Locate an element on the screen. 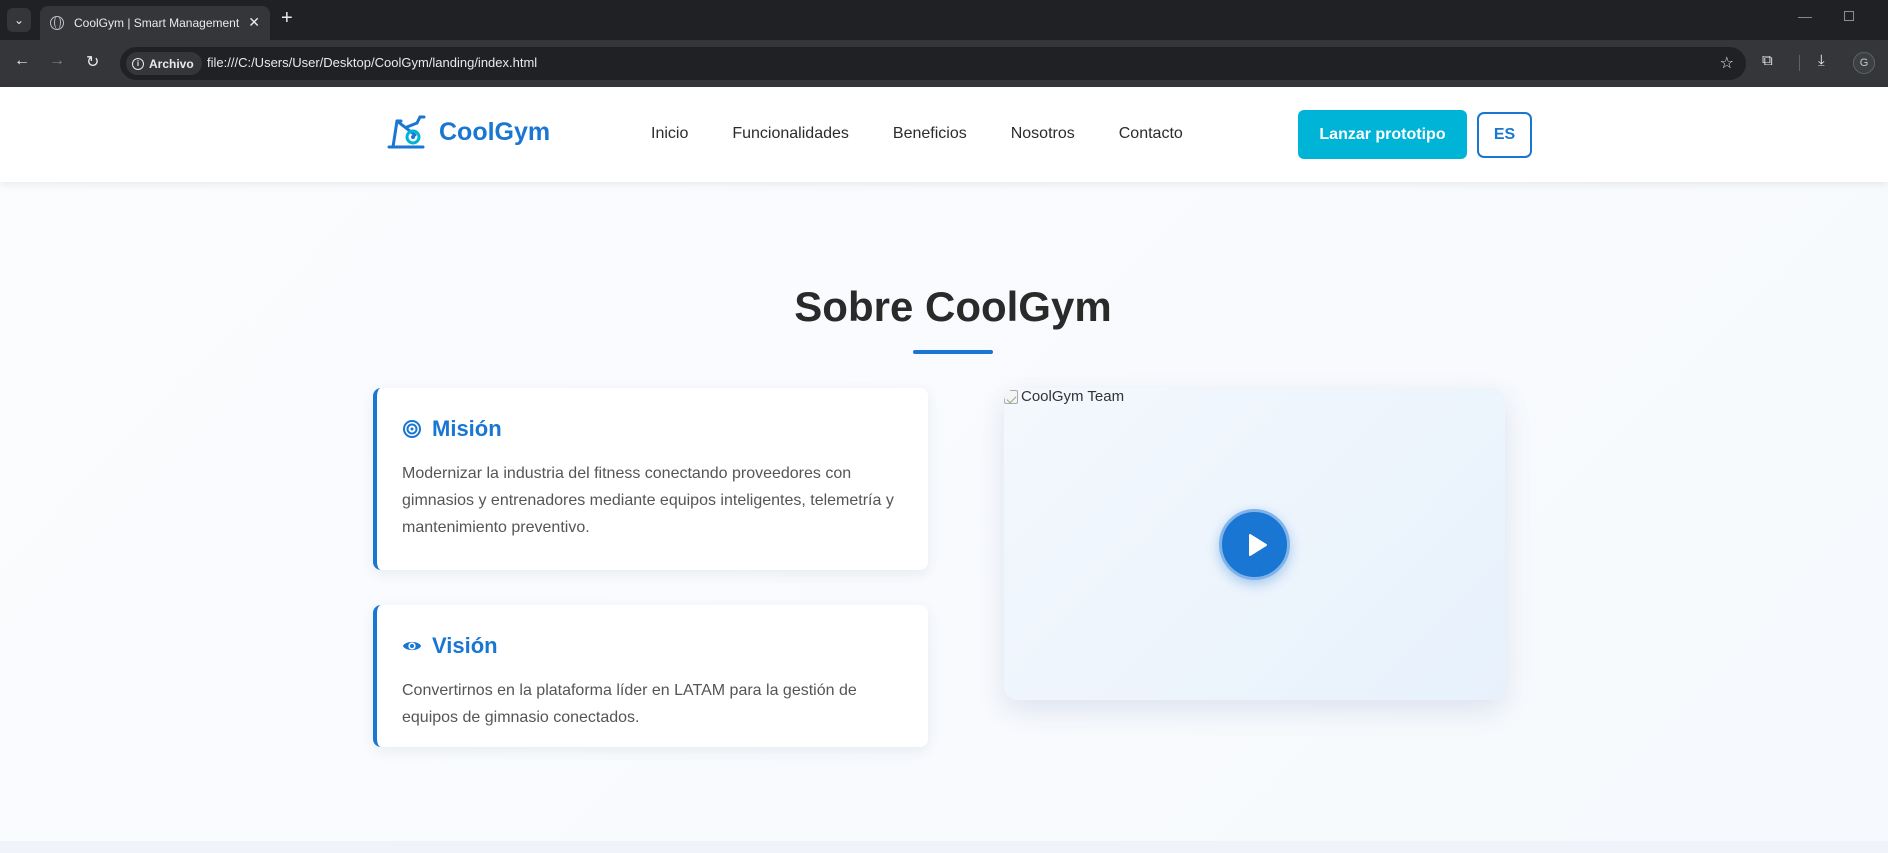 The height and width of the screenshot is (853, 1888). tab-title: CoolGym | Smart Management is located at coordinates (157, 23).